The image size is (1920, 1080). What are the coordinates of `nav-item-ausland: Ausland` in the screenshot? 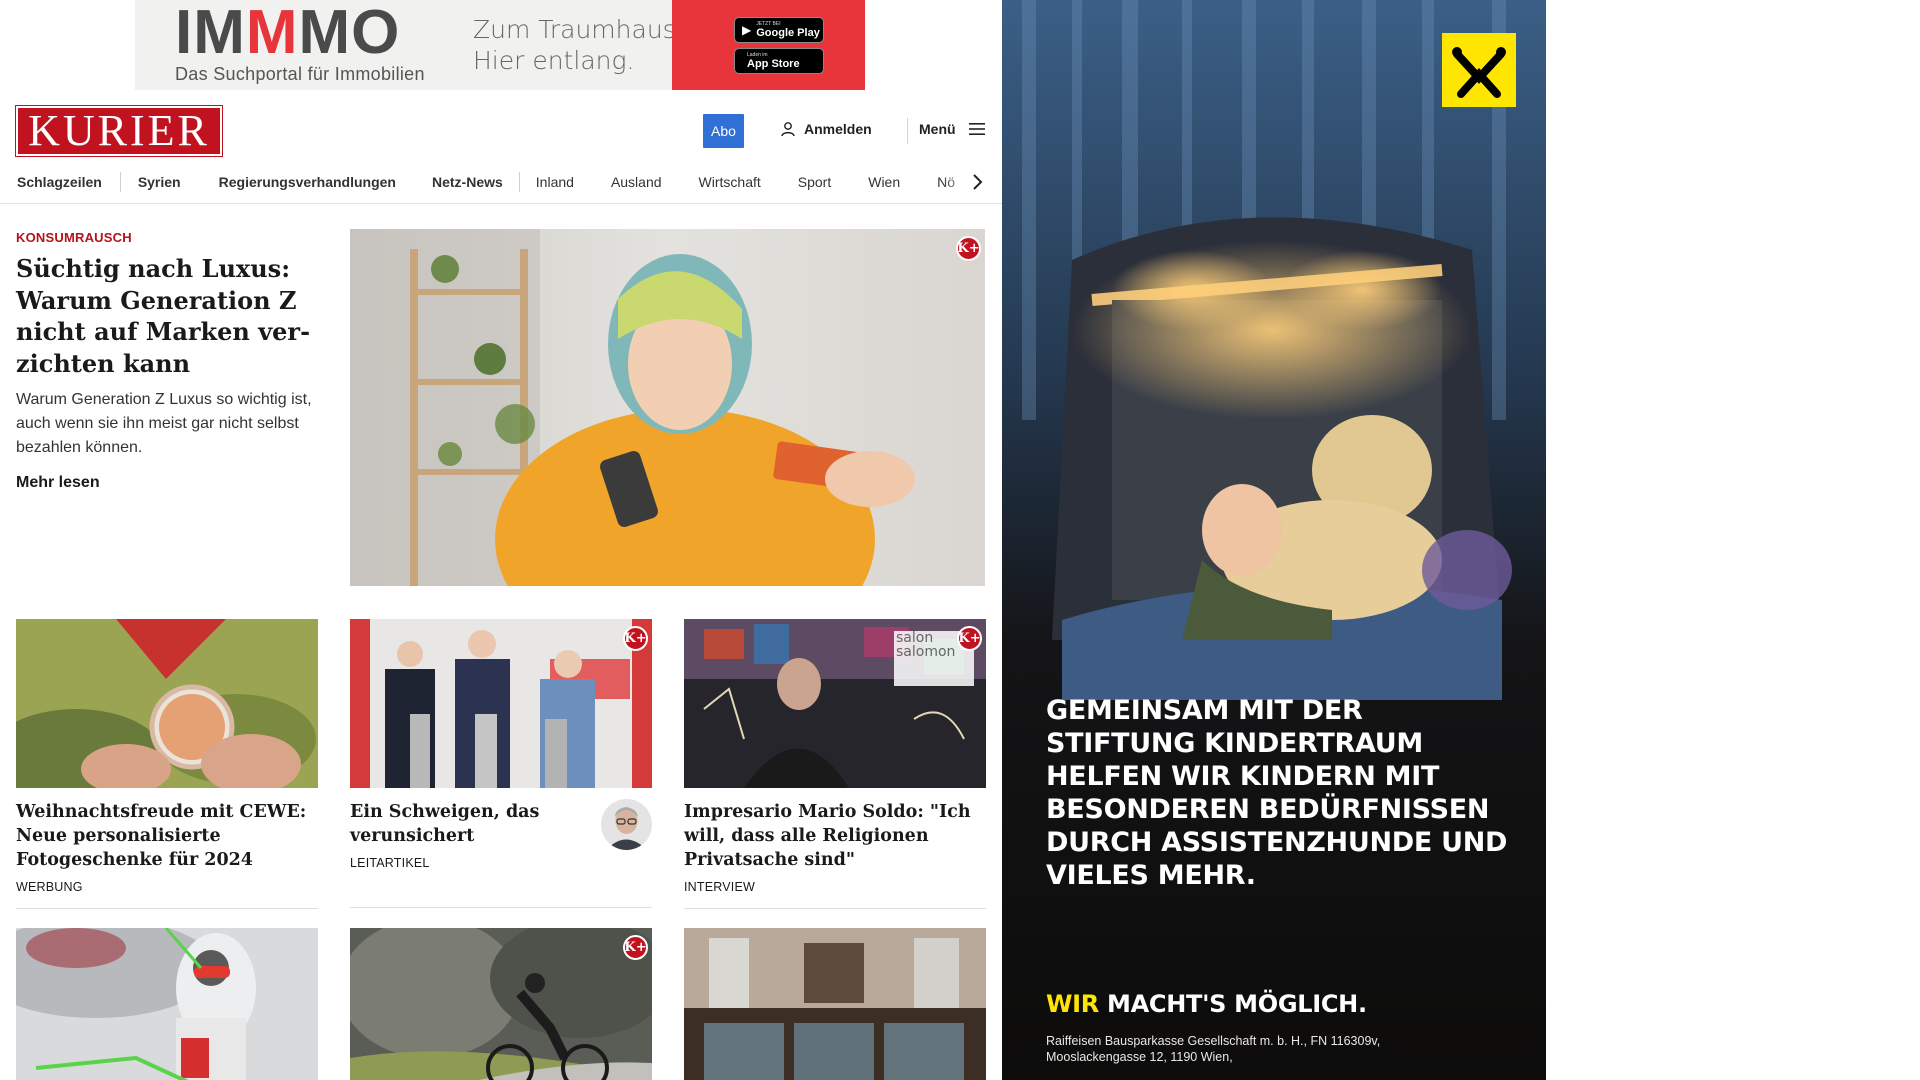 It's located at (636, 182).